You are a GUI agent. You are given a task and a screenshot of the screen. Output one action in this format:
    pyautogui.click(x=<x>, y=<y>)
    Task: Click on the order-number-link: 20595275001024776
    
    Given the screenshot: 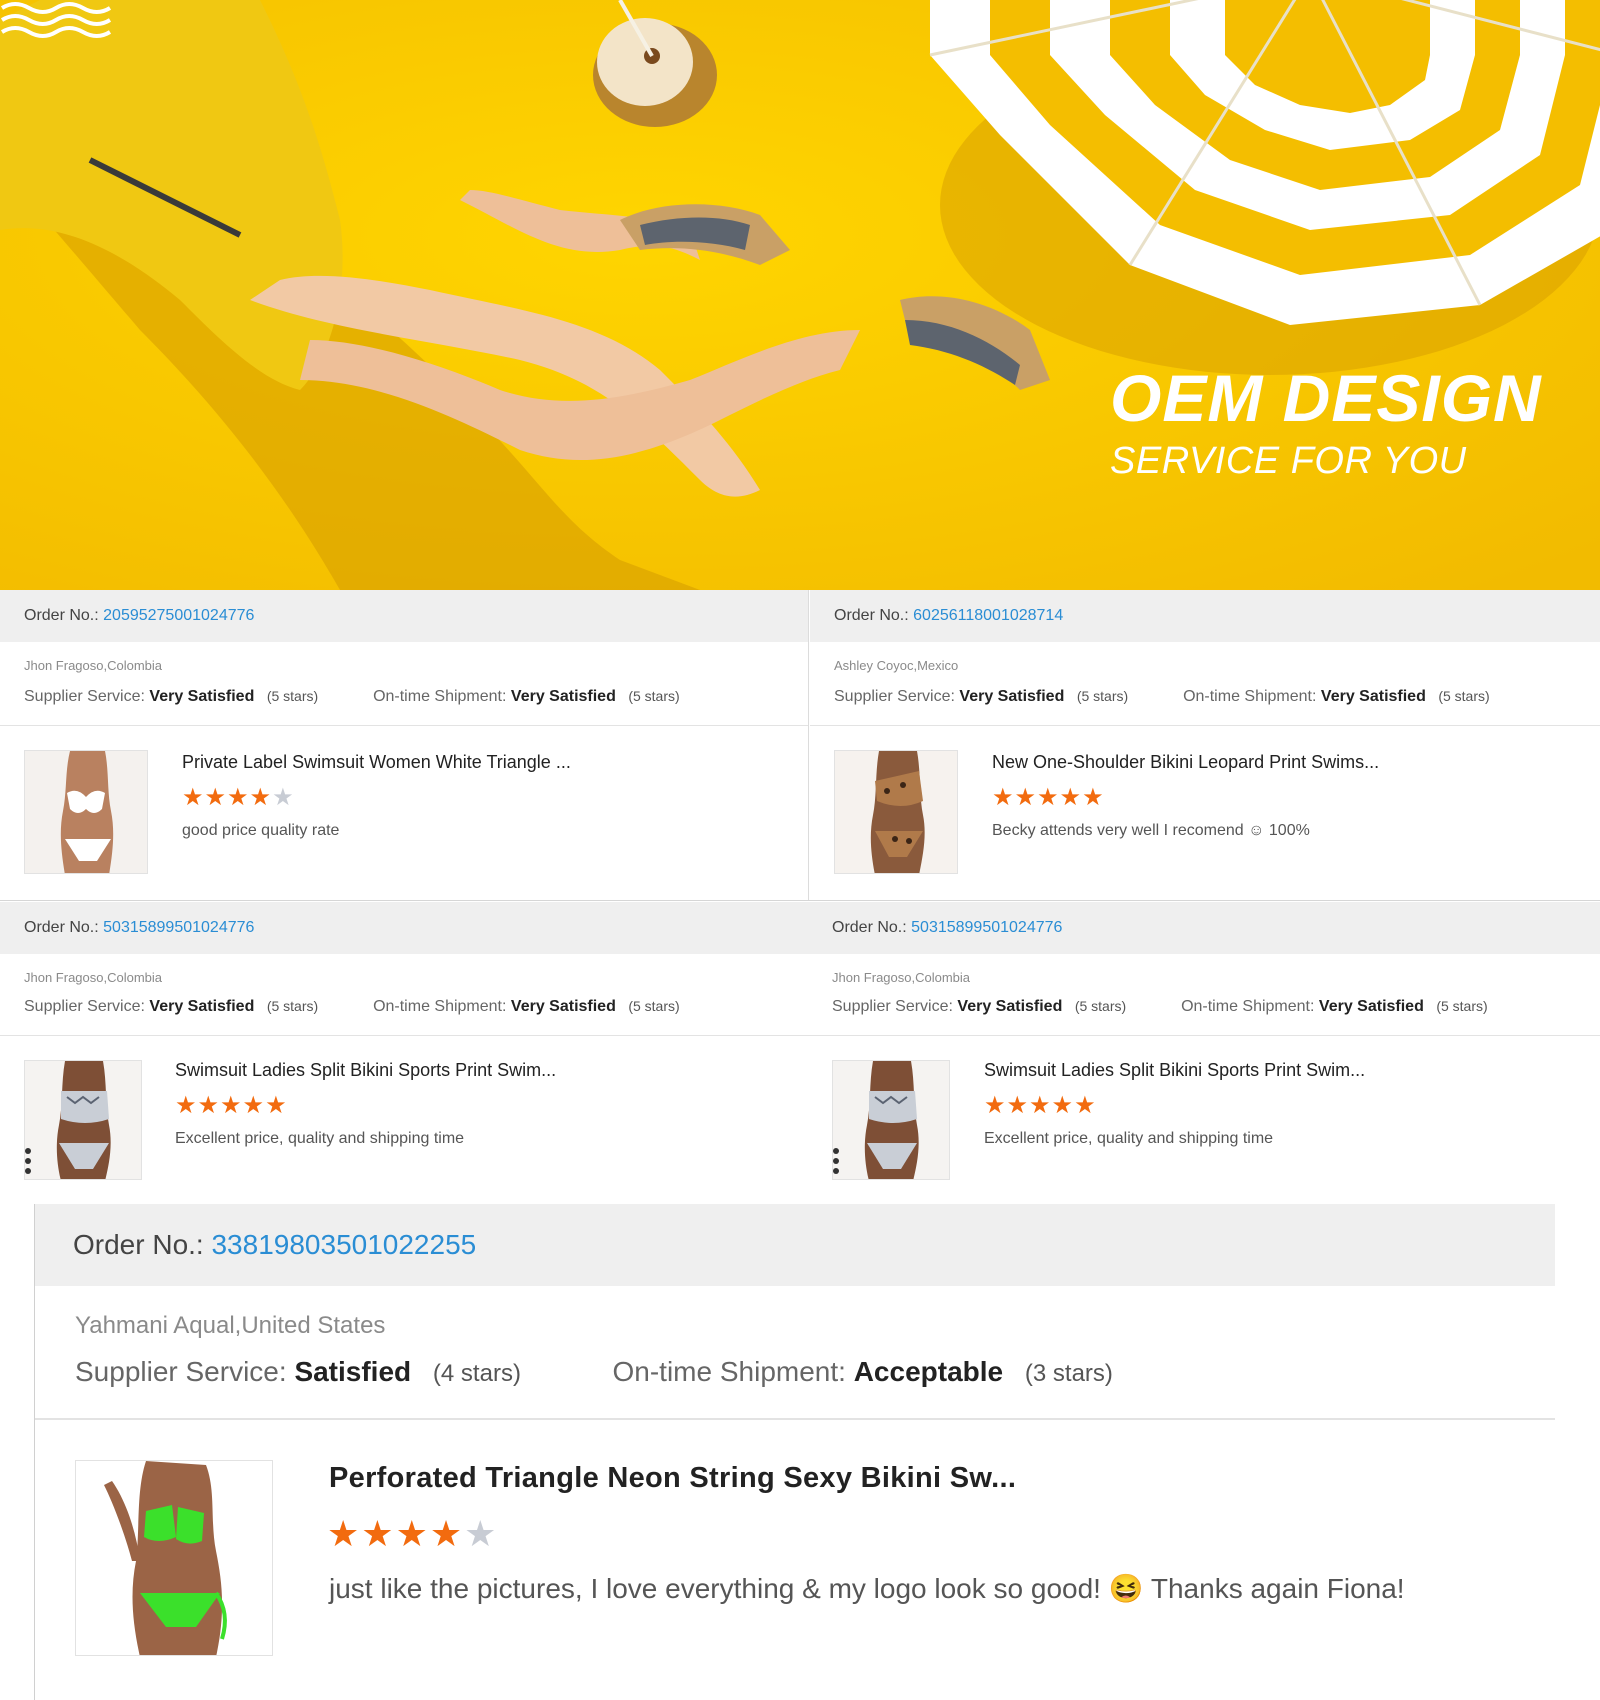 What is the action you would take?
    pyautogui.click(x=178, y=616)
    